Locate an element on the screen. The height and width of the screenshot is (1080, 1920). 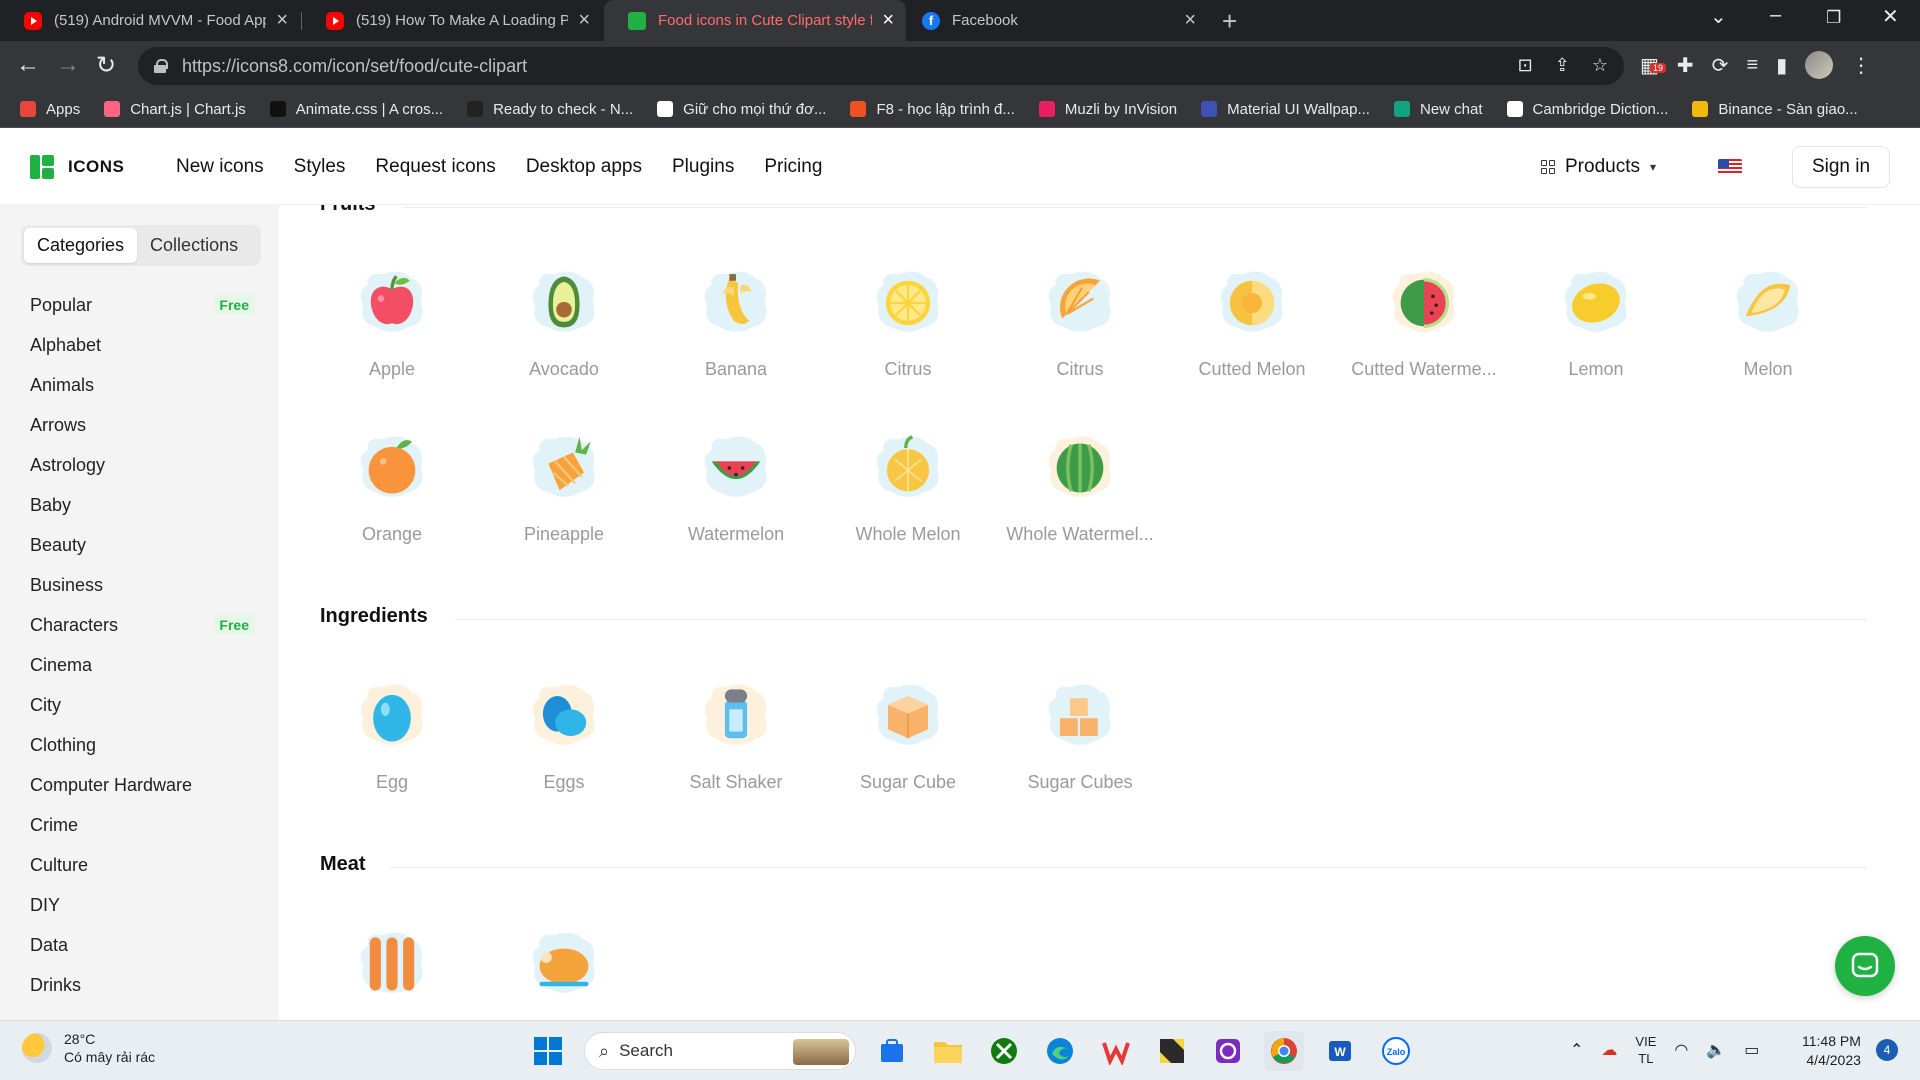
taskbar-search: ⌕ Search is located at coordinates (720, 1051).